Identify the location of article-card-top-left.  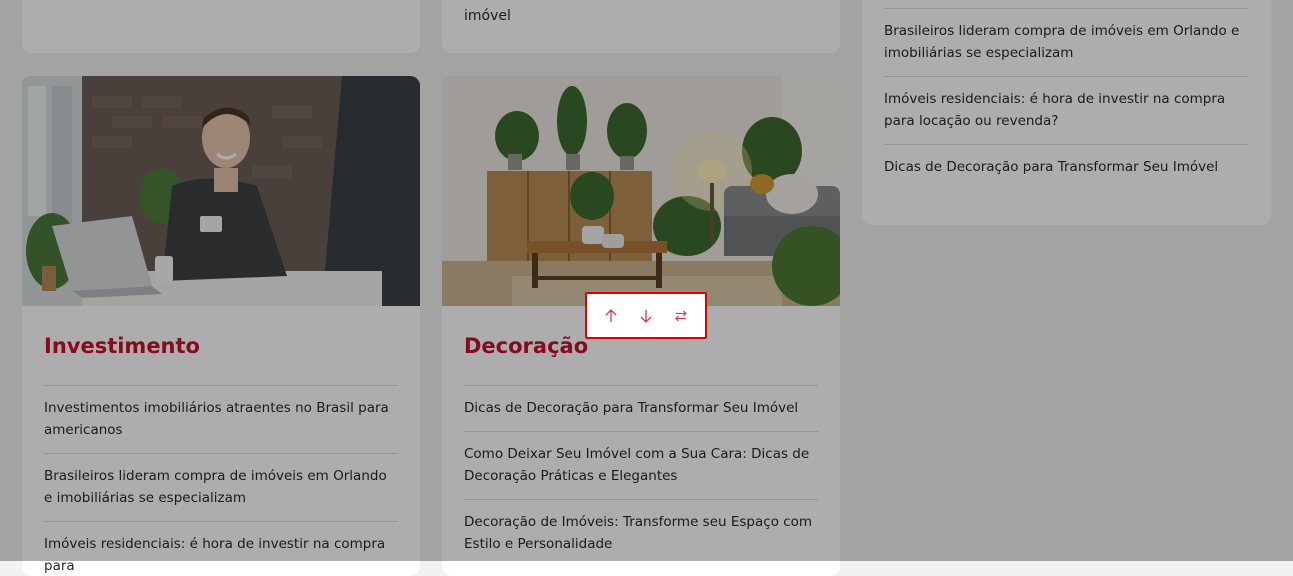
(221, 26).